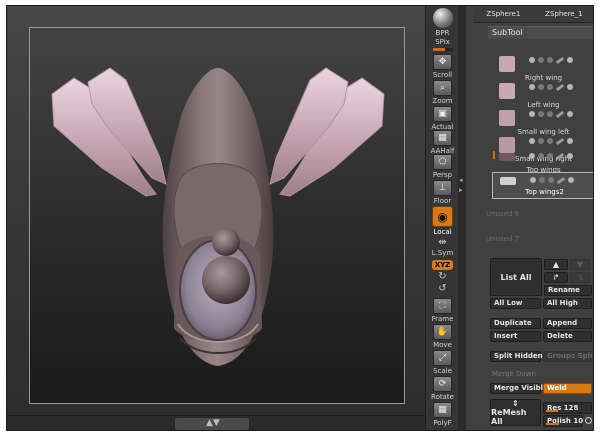 The image size is (600, 437). What do you see at coordinates (515, 403) in the screenshot?
I see `remesh-icon: ⇕` at bounding box center [515, 403].